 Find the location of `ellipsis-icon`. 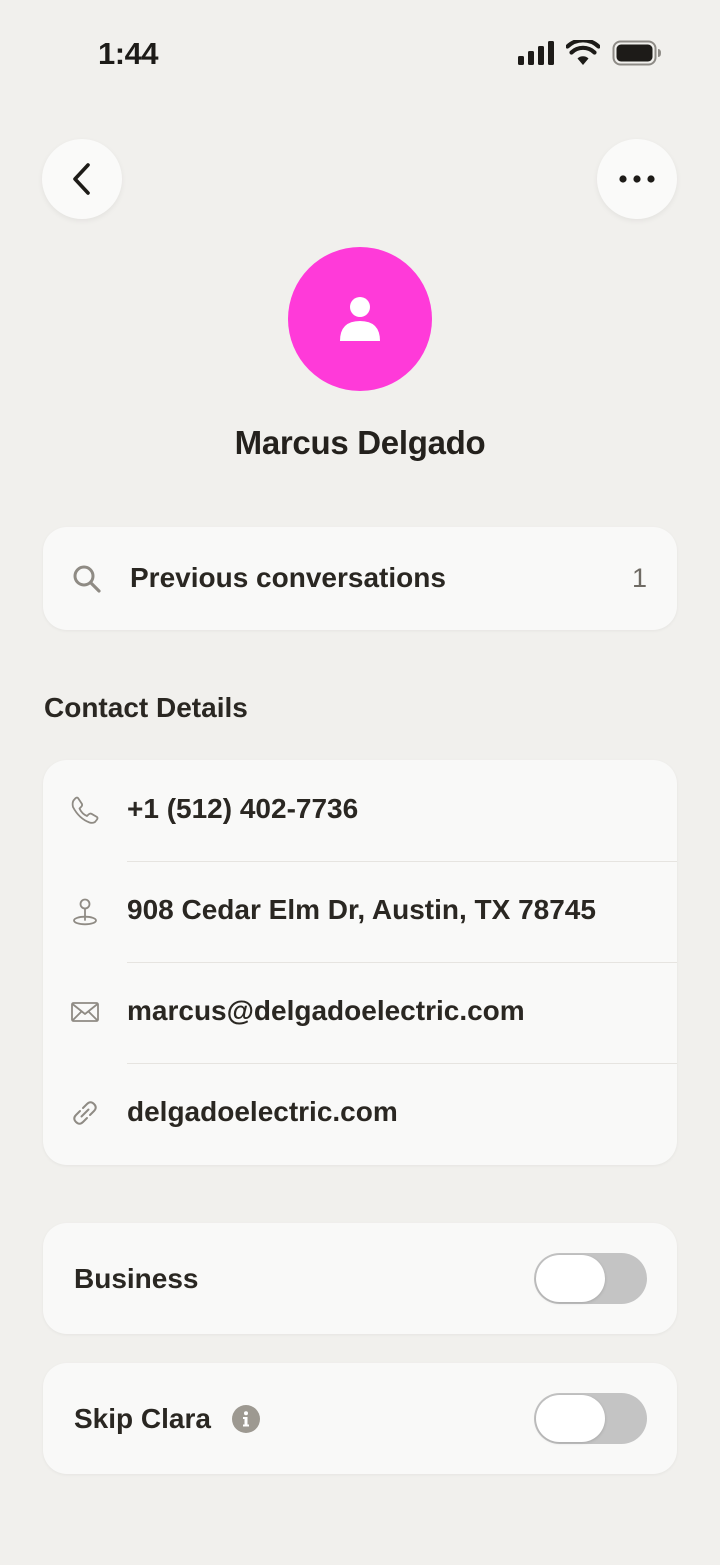

ellipsis-icon is located at coordinates (637, 179).